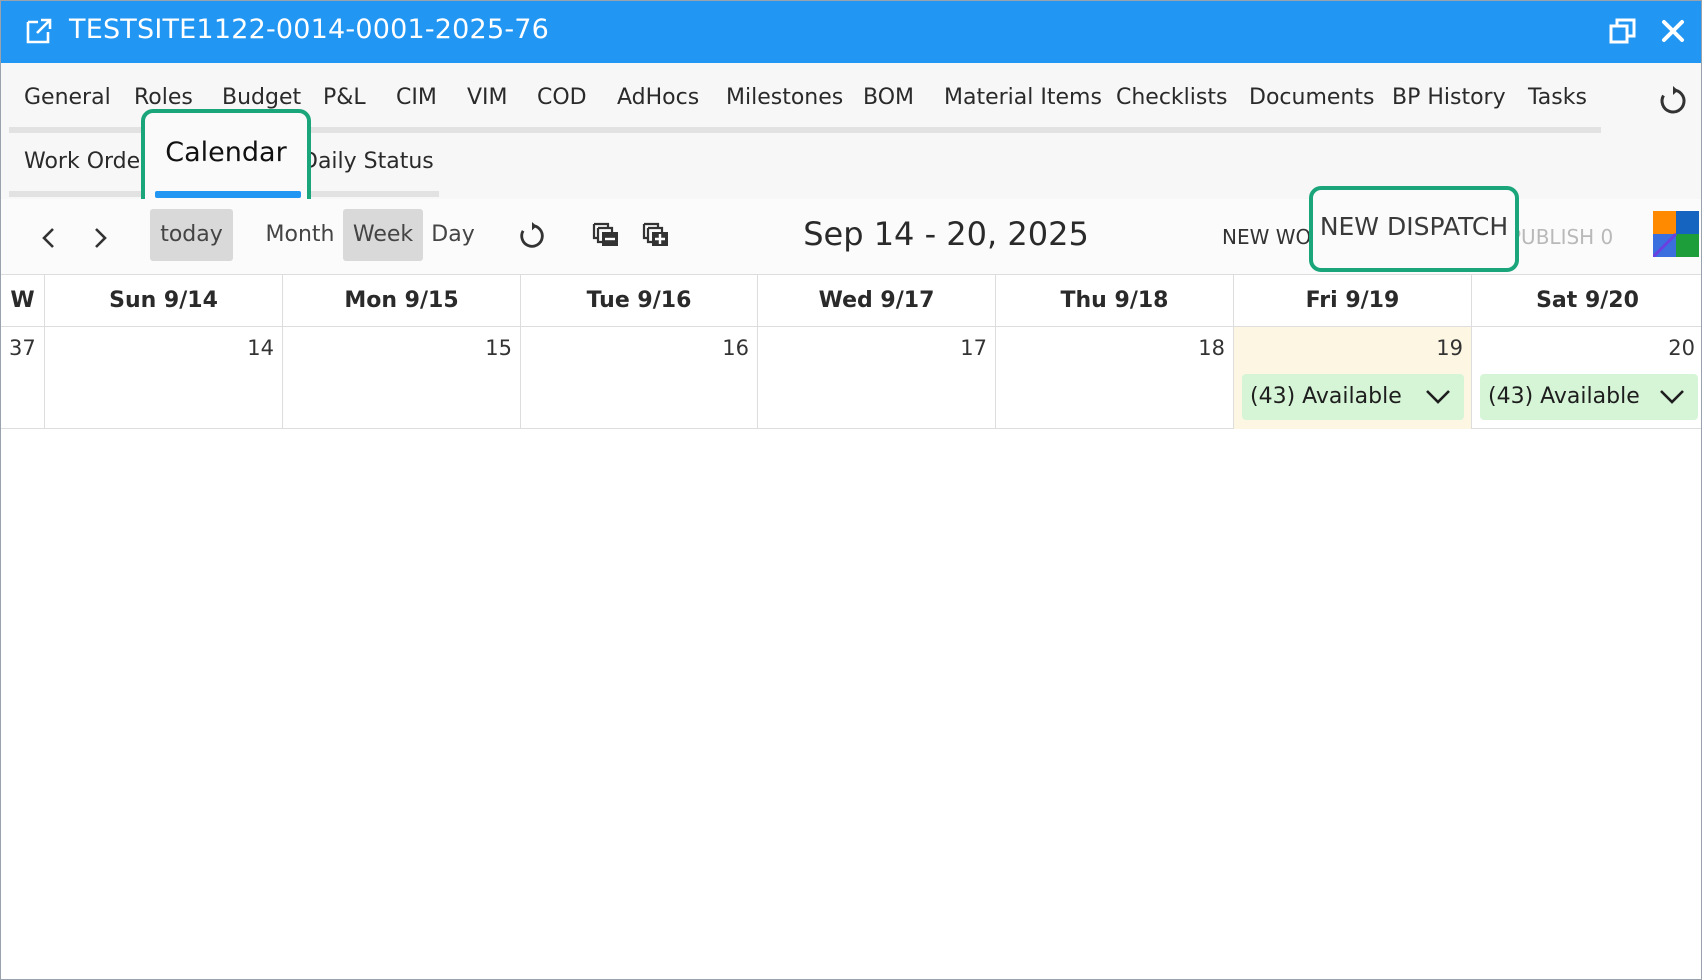 This screenshot has height=980, width=1702. What do you see at coordinates (226, 152) in the screenshot?
I see `tab-calendar-label: Calendar` at bounding box center [226, 152].